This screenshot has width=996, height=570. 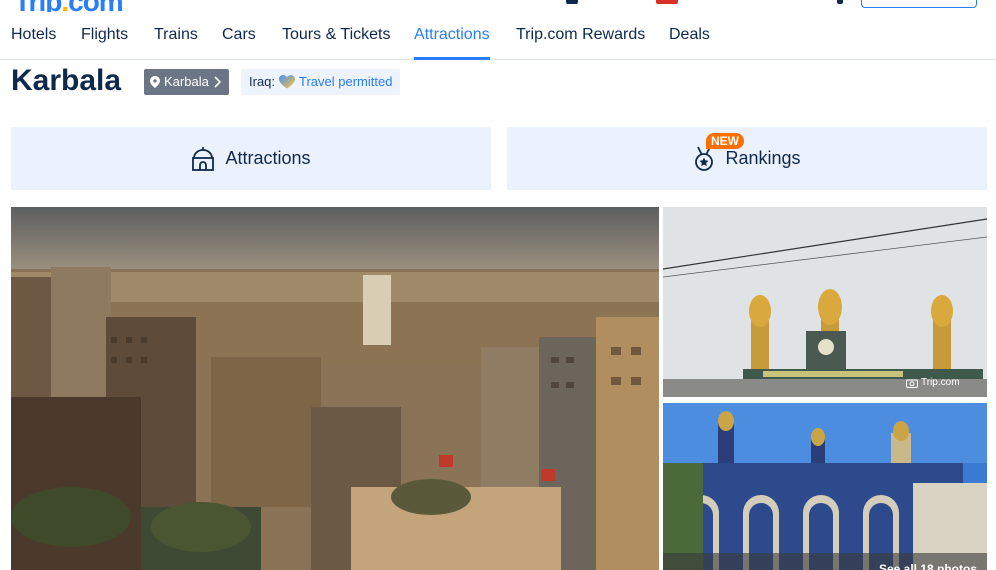 What do you see at coordinates (498, 6) in the screenshot?
I see `top-bar: Trip.com` at bounding box center [498, 6].